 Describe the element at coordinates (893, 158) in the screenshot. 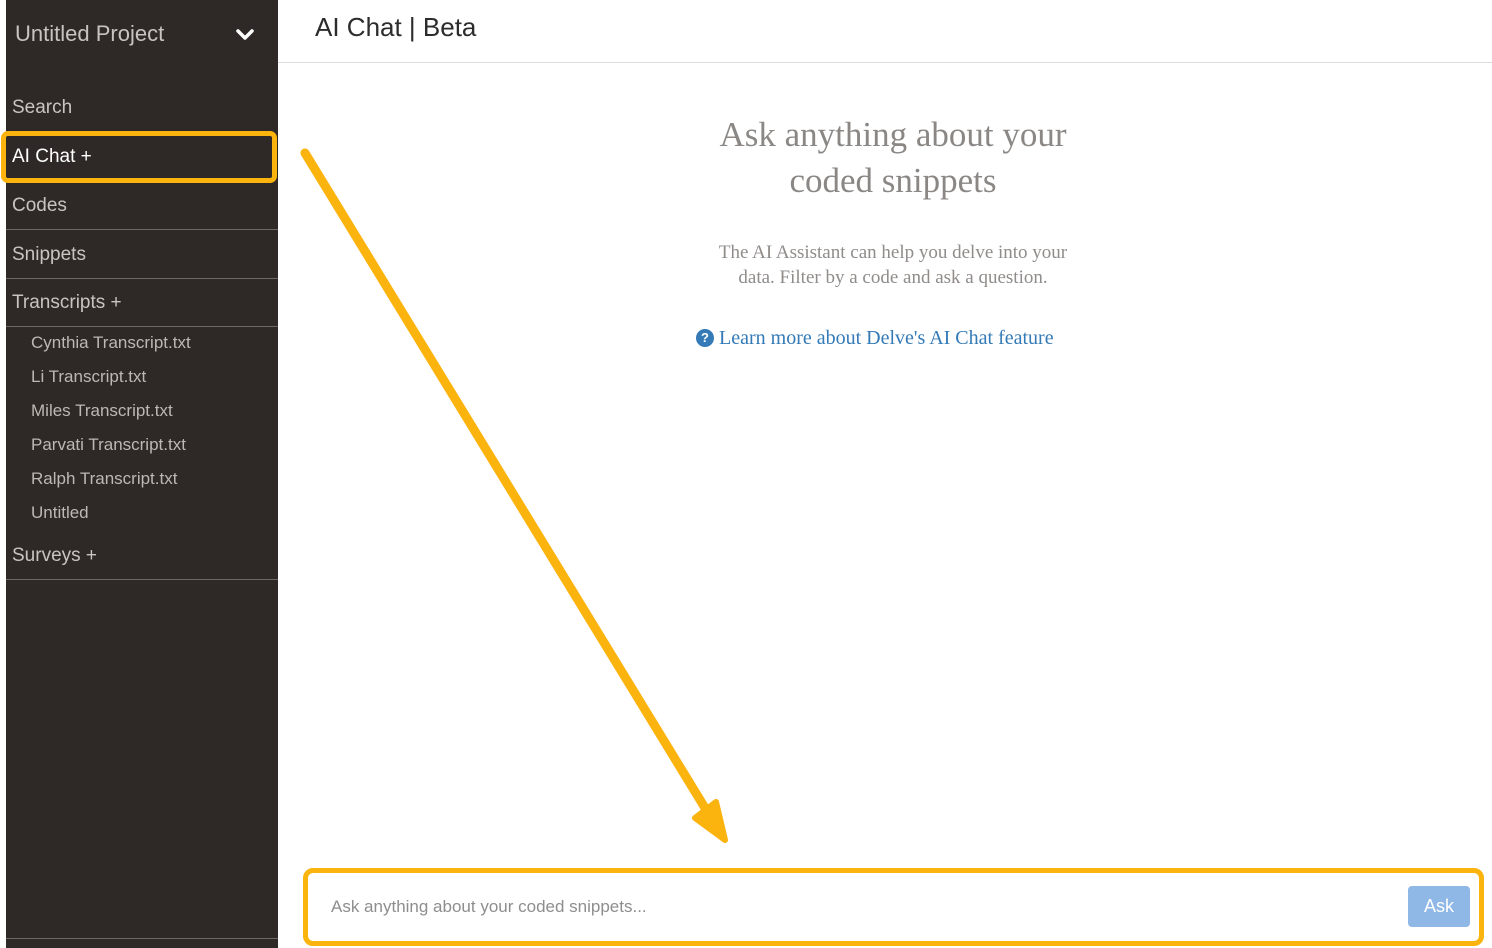

I see `empty-state-heading: Ask anything about your coded snippets` at that location.